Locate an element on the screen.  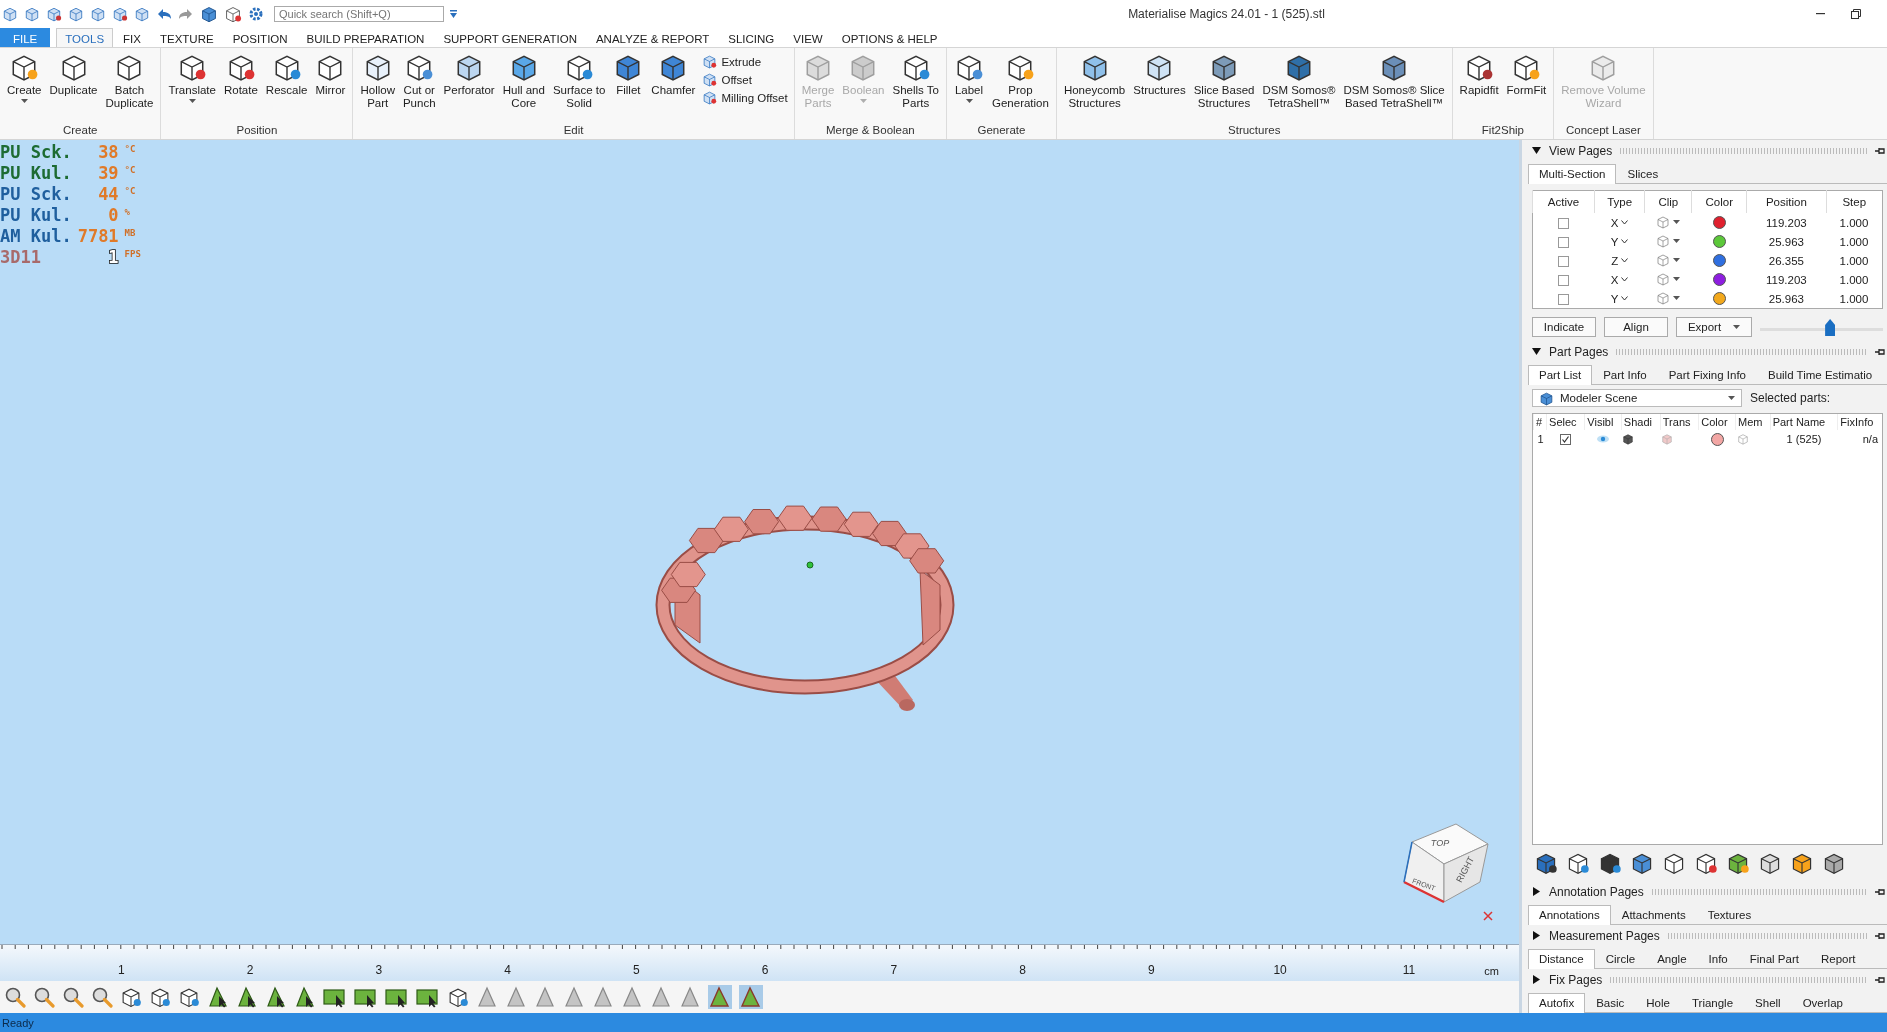
scene-dropdown: Modeler Scene is located at coordinates (1637, 398).